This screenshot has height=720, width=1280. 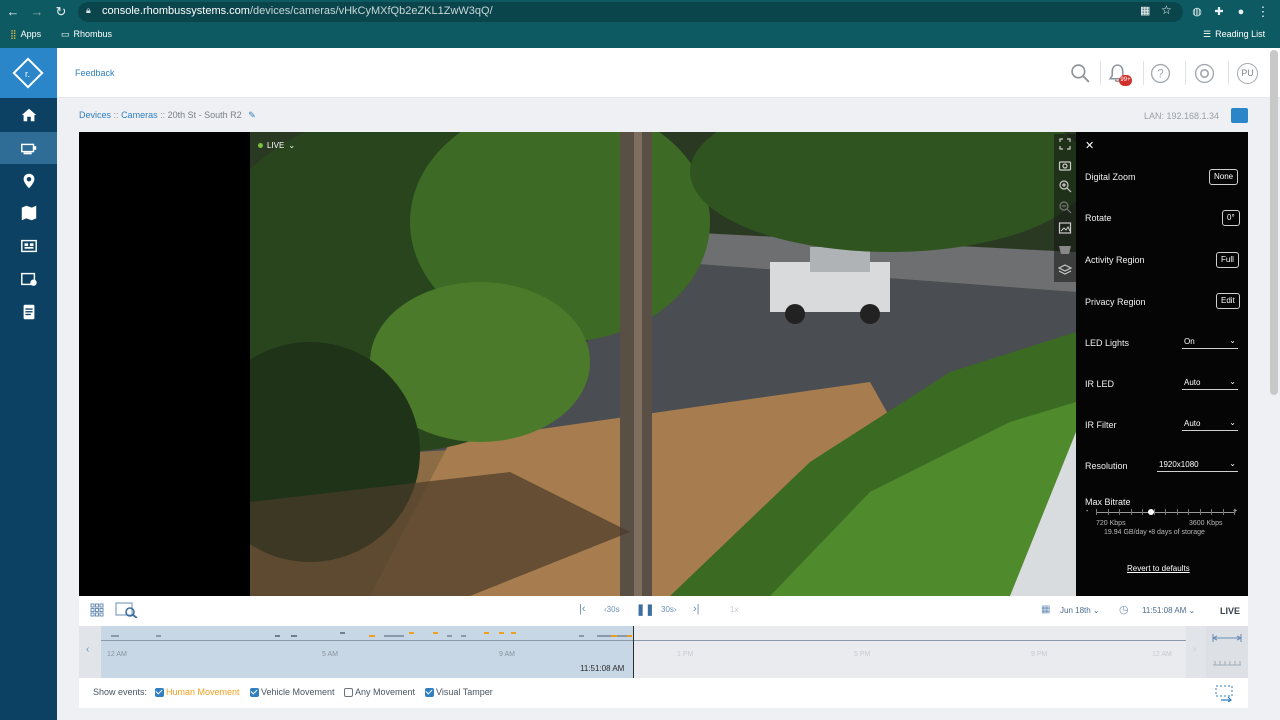 I want to click on skip-start-icon: |‹, so click(x=582, y=609).